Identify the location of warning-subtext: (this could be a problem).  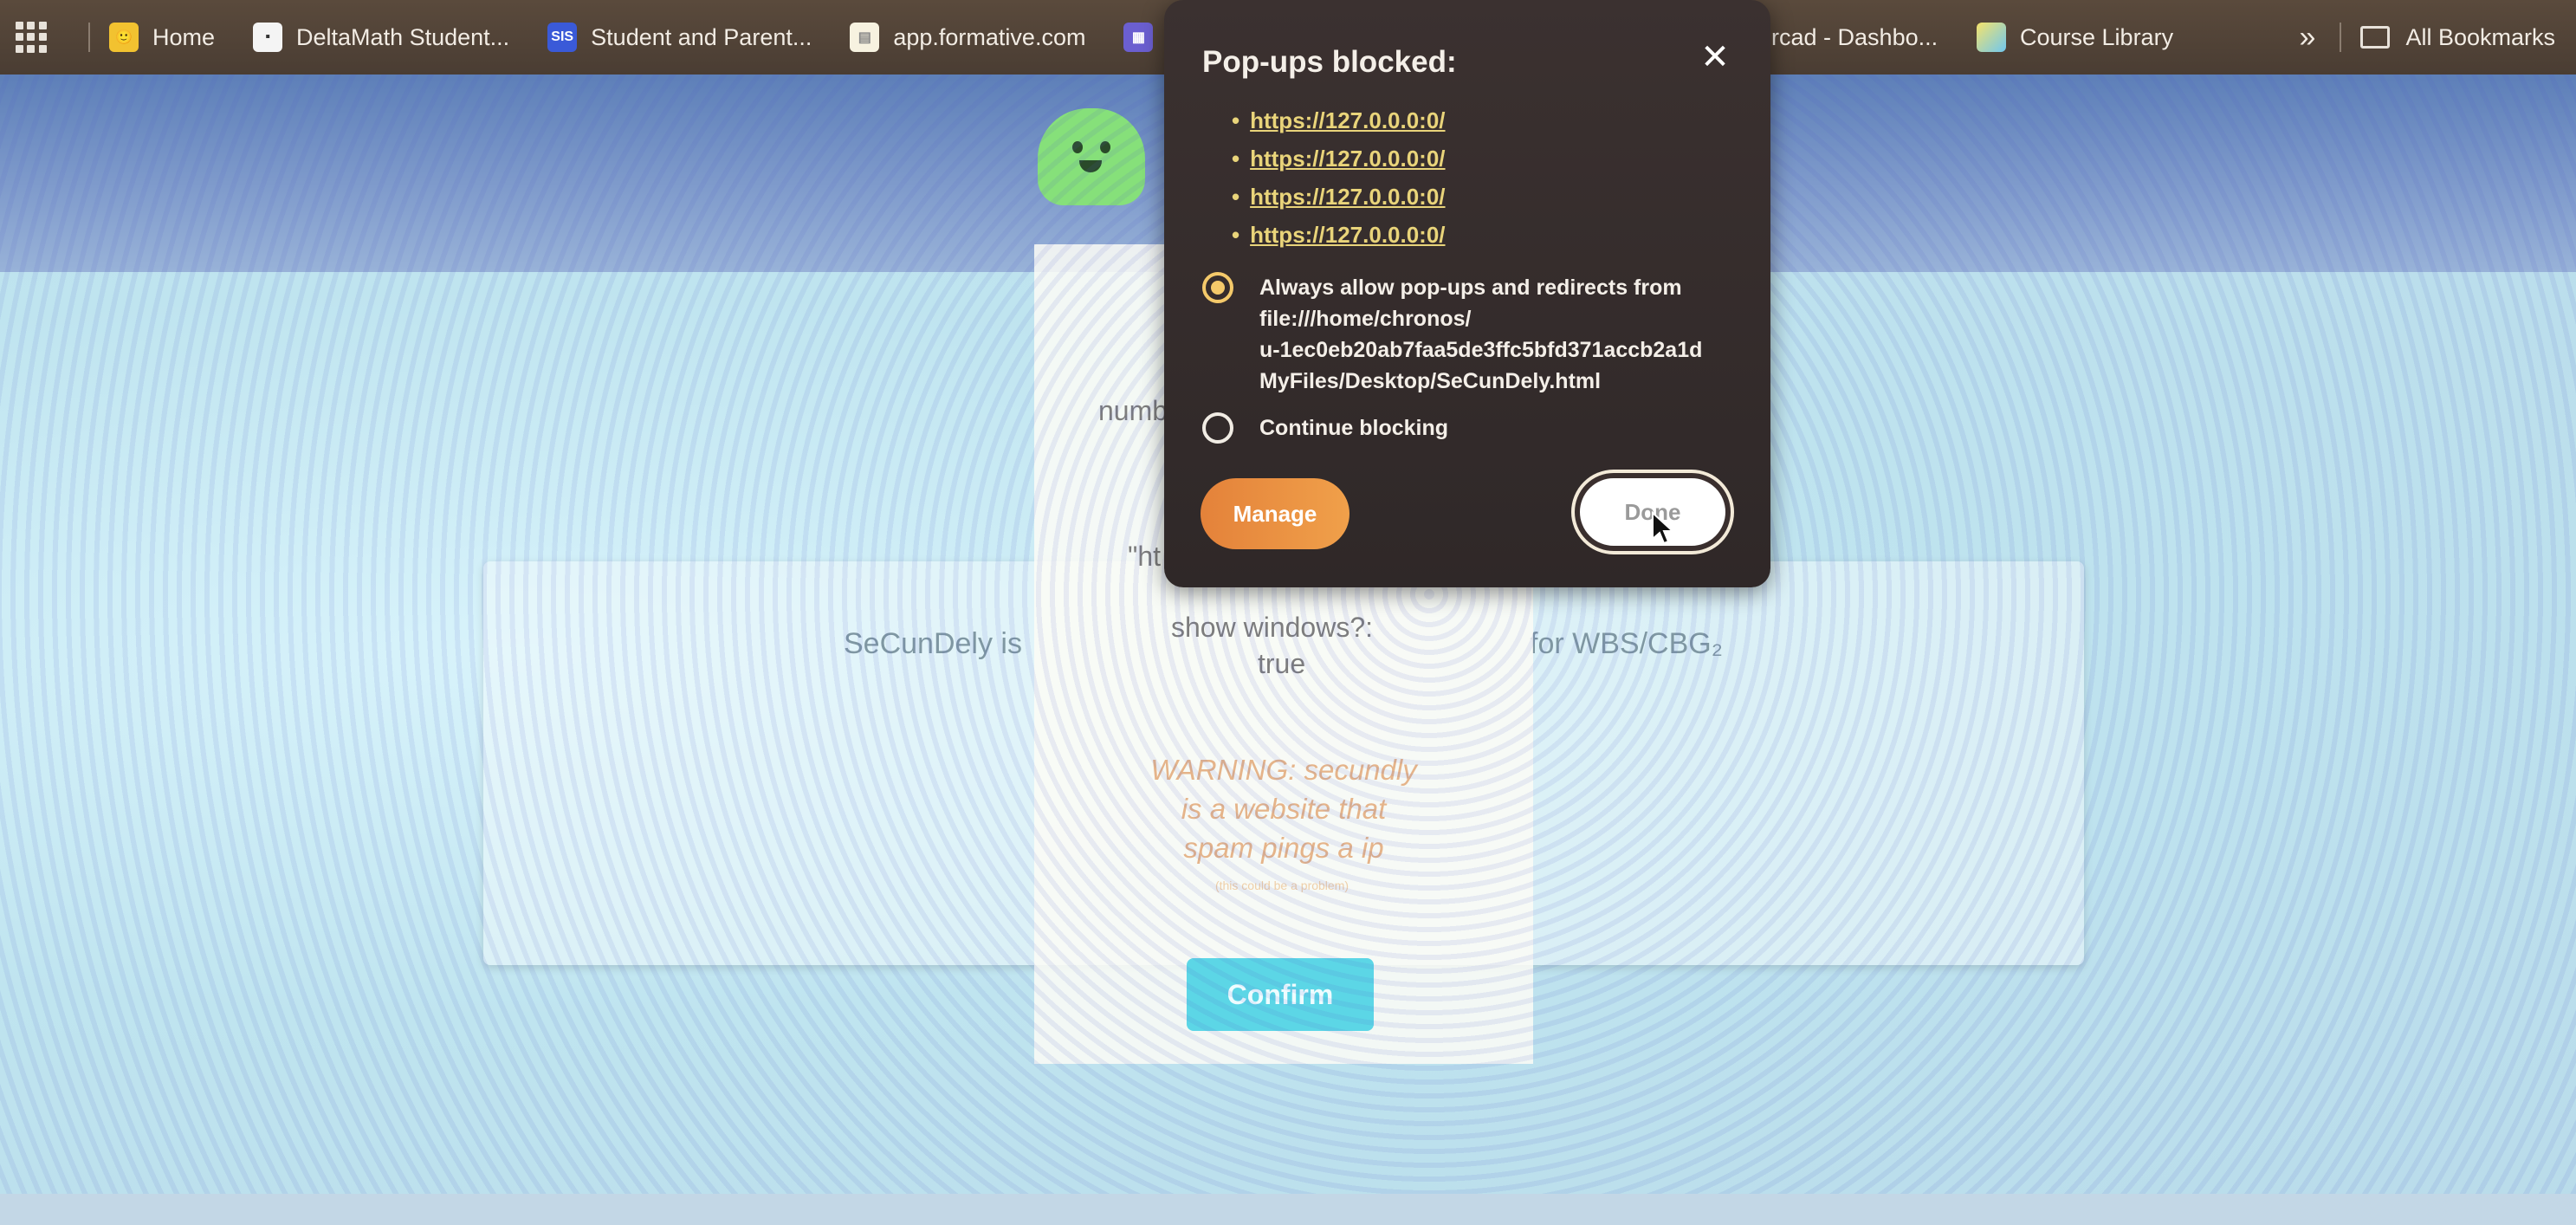
(1281, 885).